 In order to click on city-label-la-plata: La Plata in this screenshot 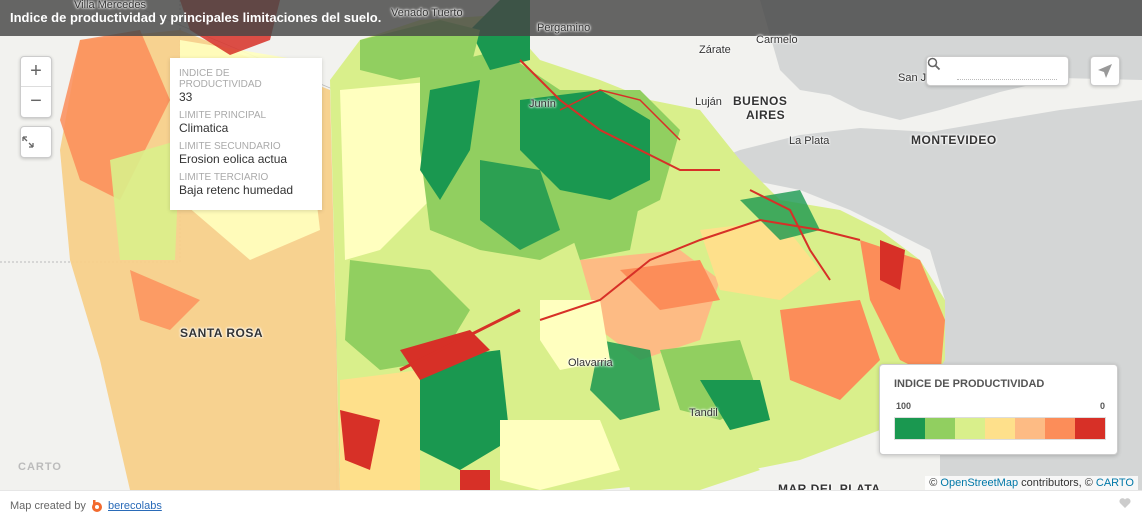, I will do `click(809, 141)`.